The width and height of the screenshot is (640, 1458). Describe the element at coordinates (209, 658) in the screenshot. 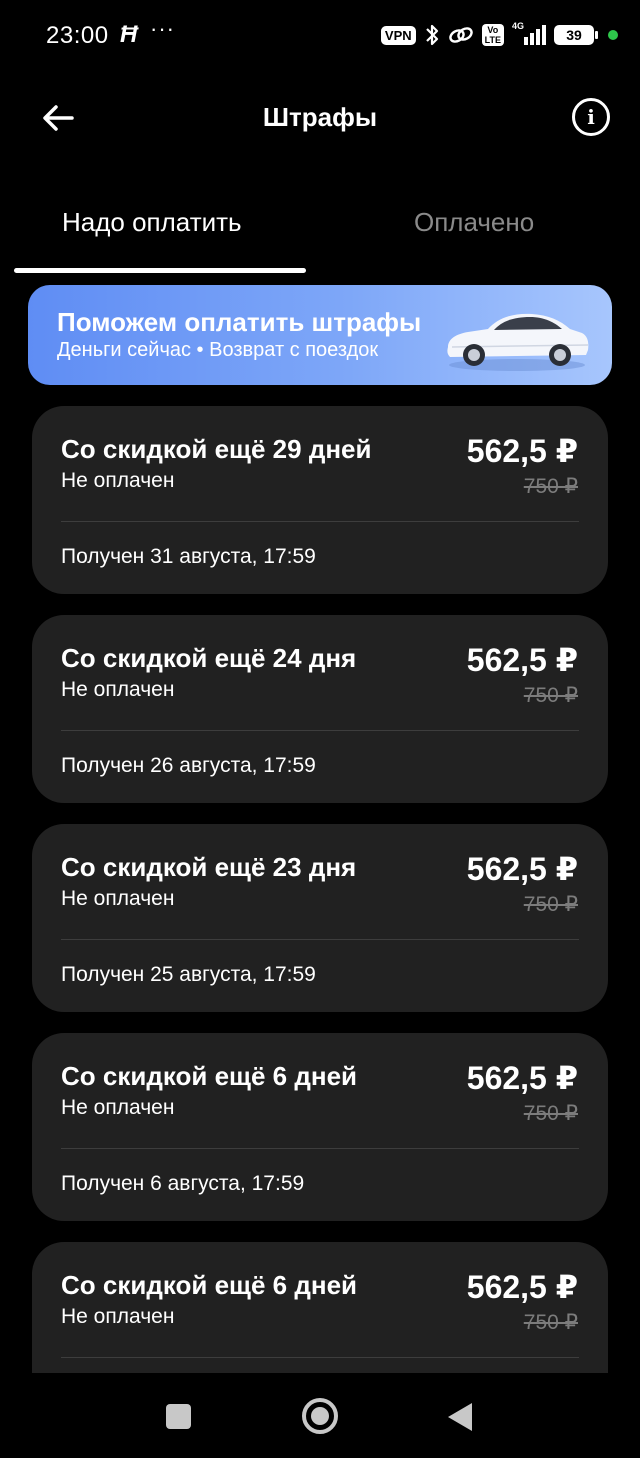

I see `fine-discount-title: Со скидкой ещё 24 дня` at that location.